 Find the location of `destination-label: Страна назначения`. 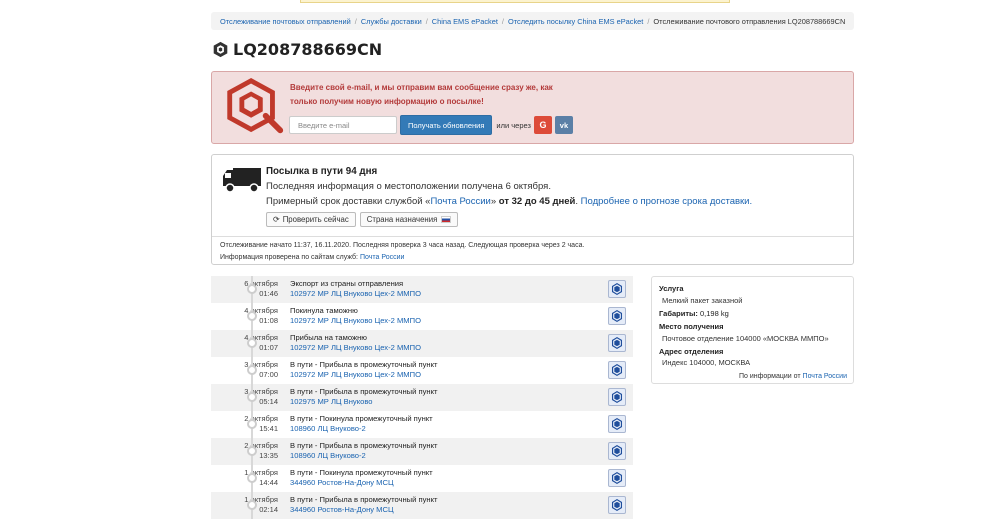

destination-label: Страна назначения is located at coordinates (402, 219).